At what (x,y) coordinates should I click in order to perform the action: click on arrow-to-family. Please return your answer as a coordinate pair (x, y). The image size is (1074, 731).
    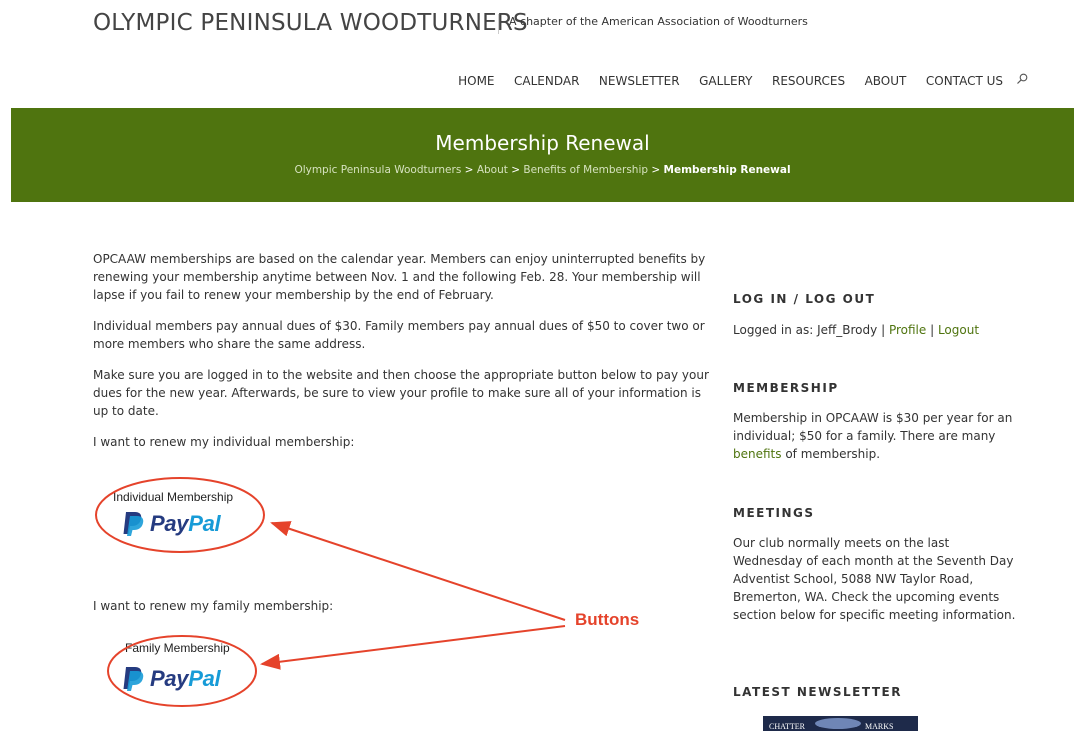
    Looking at the image, I should click on (413, 647).